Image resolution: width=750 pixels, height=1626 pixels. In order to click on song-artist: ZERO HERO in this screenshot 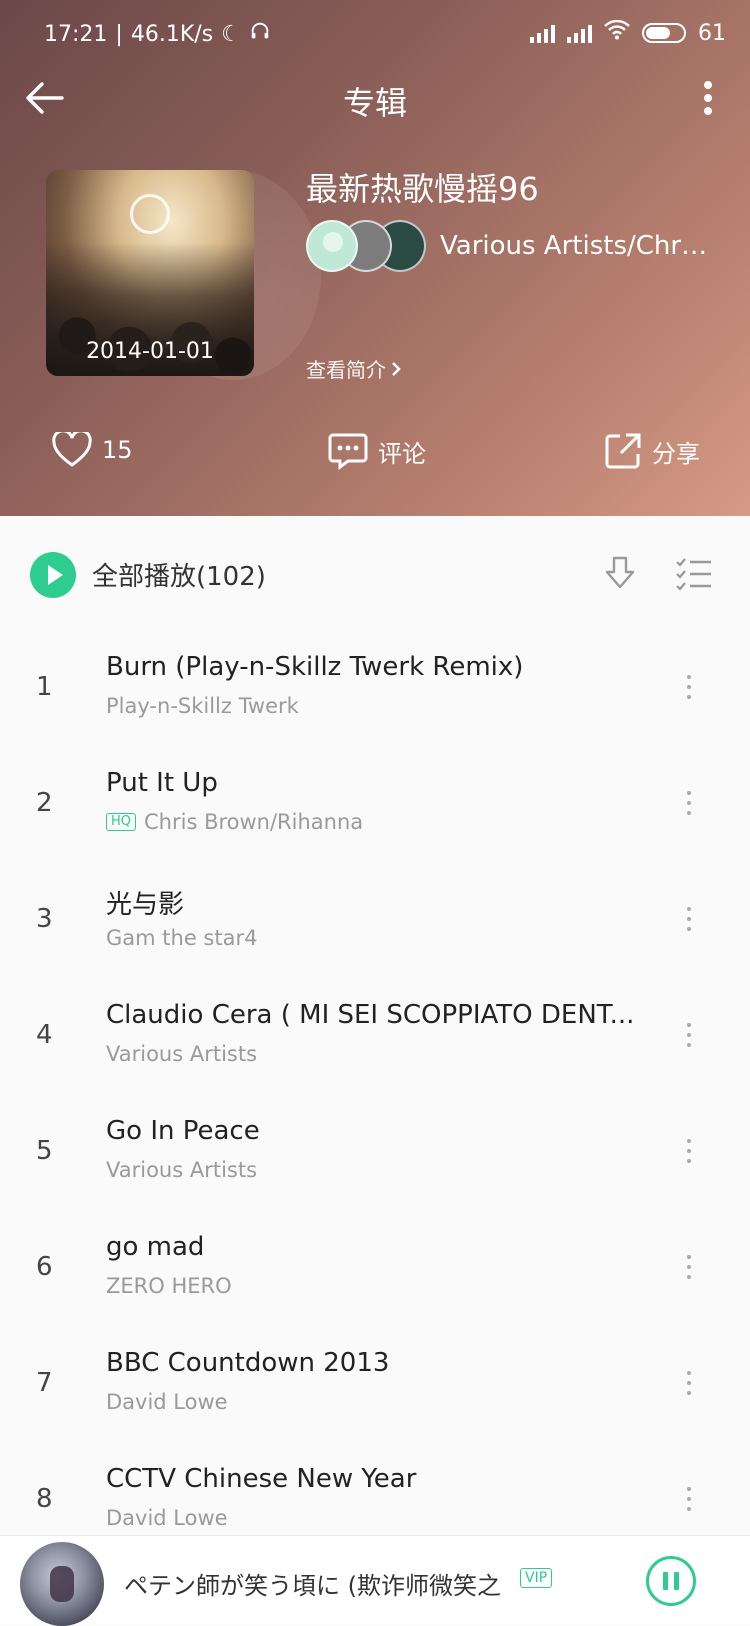, I will do `click(169, 1286)`.